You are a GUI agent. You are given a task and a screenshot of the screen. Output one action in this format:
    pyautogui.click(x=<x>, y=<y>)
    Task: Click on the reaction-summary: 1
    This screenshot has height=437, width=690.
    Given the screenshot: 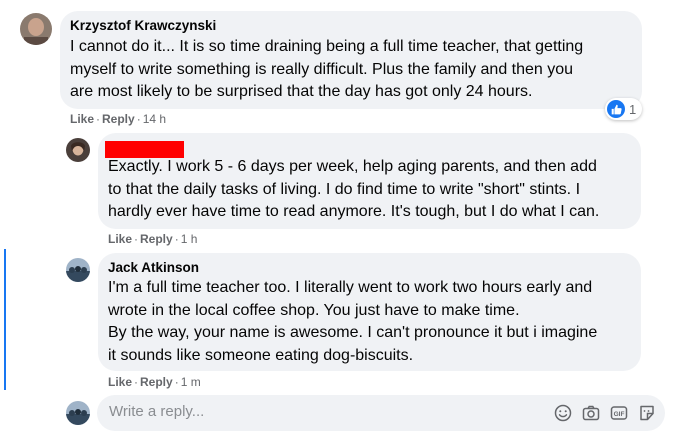 What is the action you would take?
    pyautogui.click(x=624, y=109)
    